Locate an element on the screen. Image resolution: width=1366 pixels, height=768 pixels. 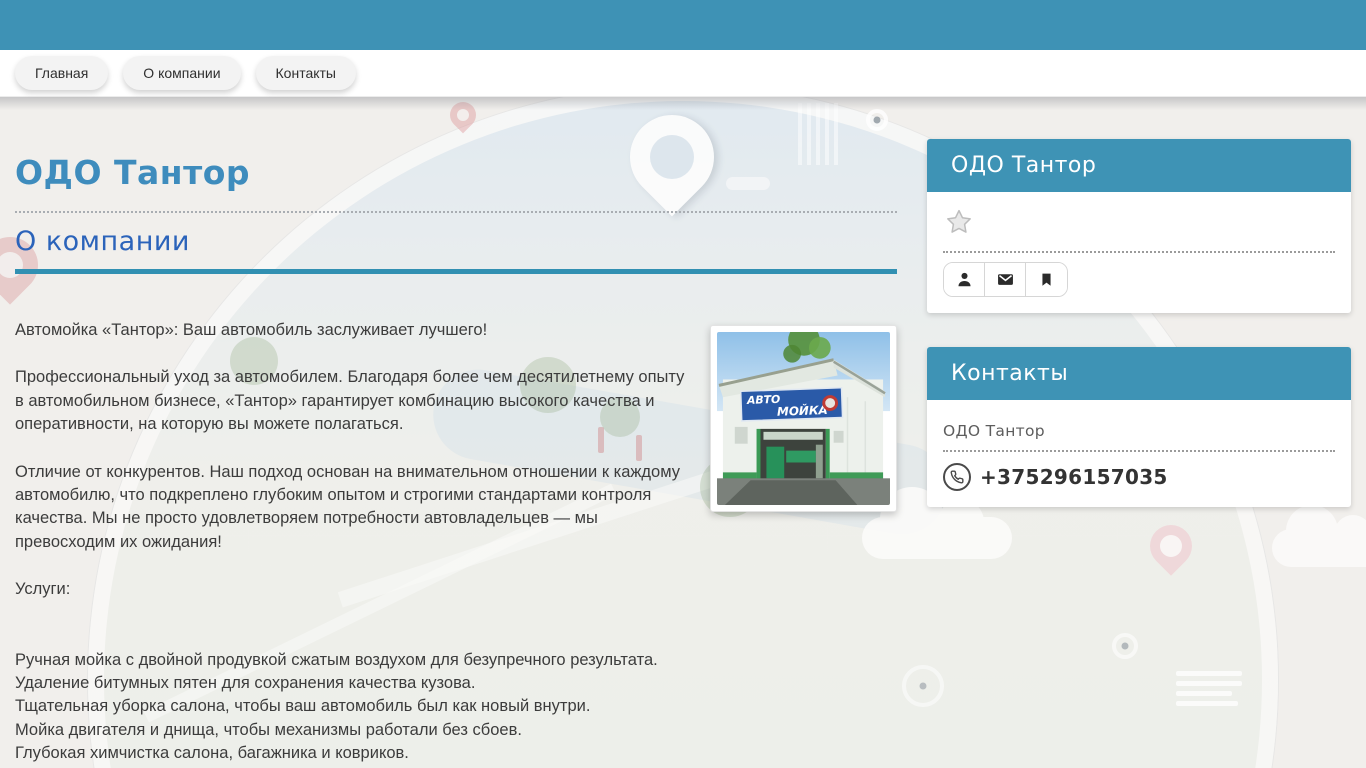
cloud is located at coordinates (1319, 536).